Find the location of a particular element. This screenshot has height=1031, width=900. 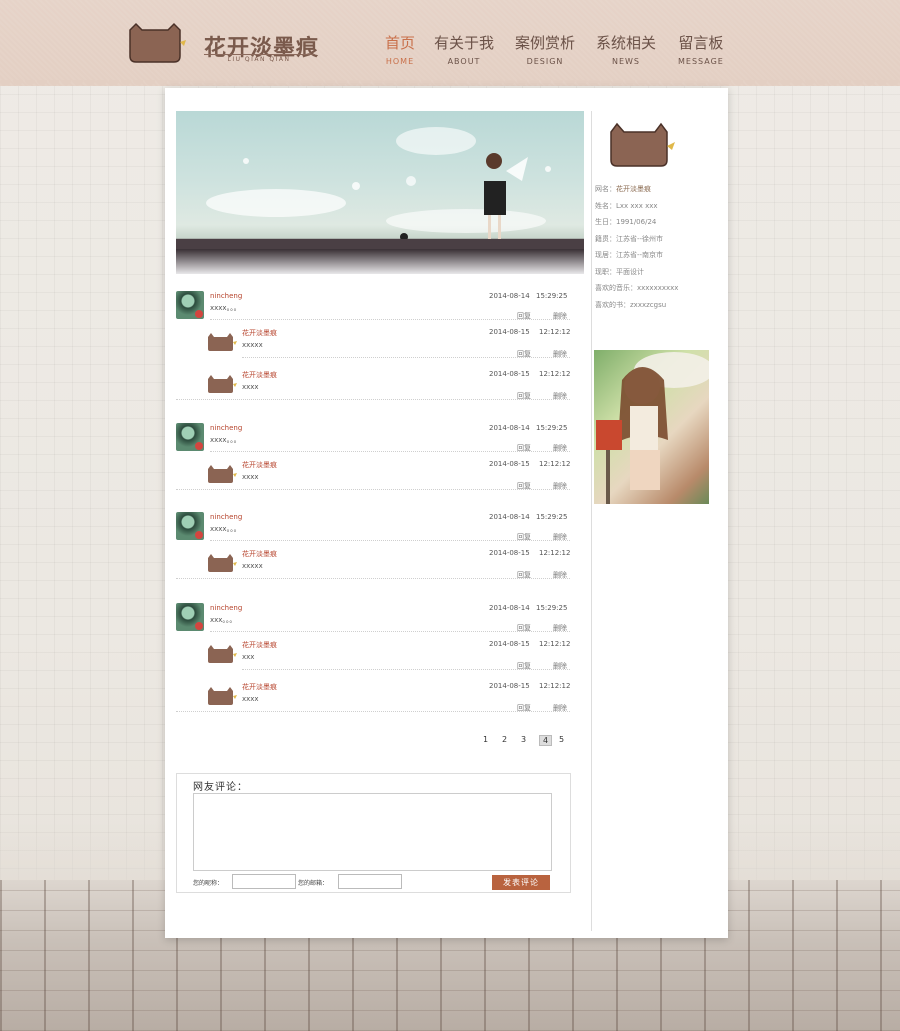

profile-row: 喜欢的音乐：xxxxxxxxxx is located at coordinates (636, 288).